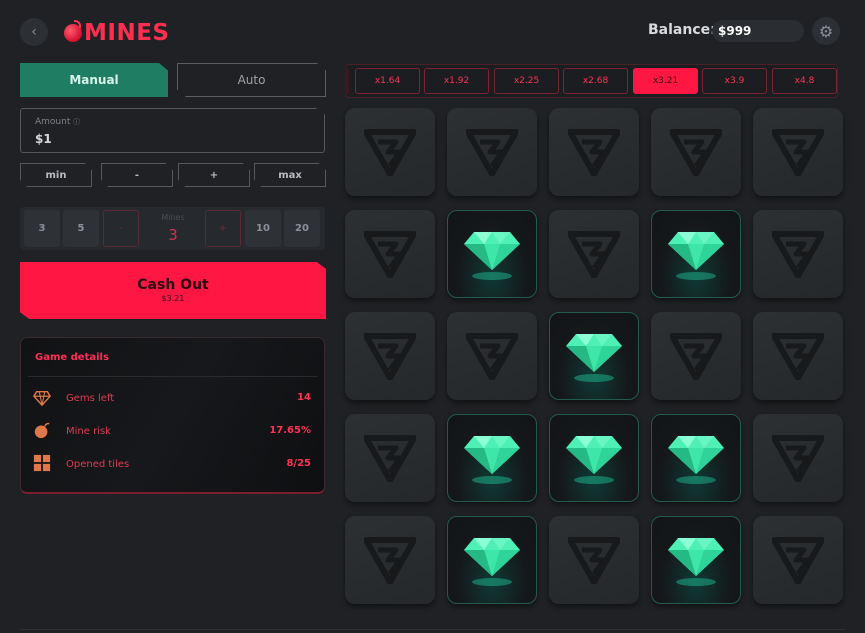  I want to click on opened-tiles-label: Opened tiles, so click(98, 464).